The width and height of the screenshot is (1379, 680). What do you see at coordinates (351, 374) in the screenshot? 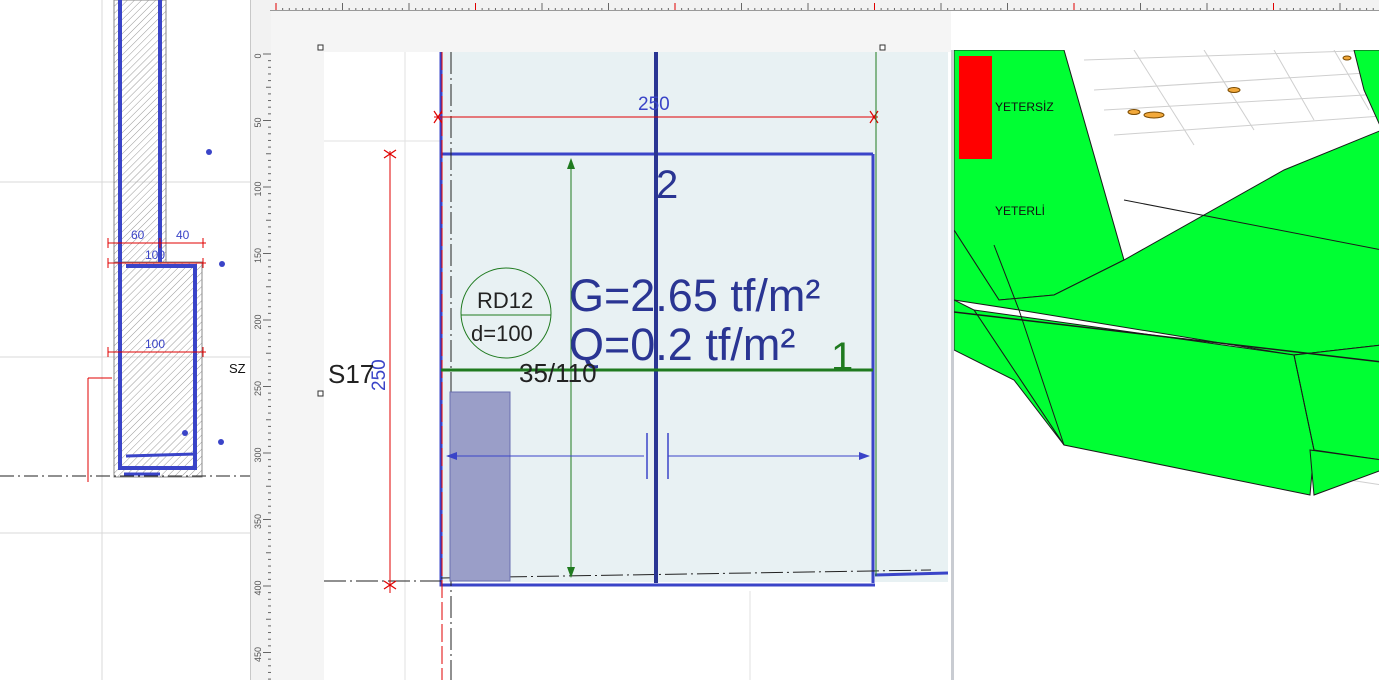
I see `column-label: S17` at bounding box center [351, 374].